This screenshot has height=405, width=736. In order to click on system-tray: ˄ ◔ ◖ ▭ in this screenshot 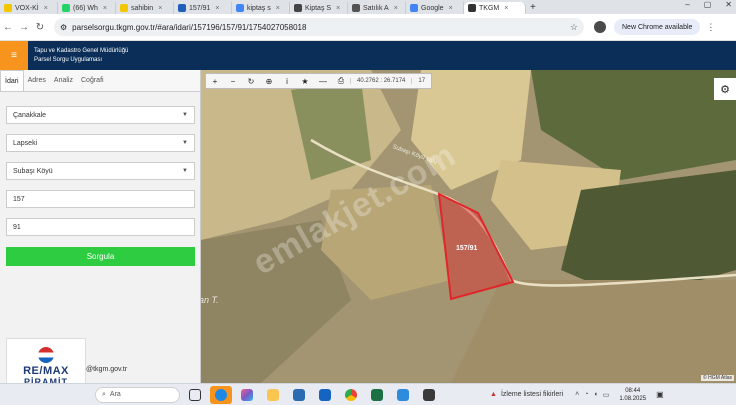, I will do `click(592, 395)`.